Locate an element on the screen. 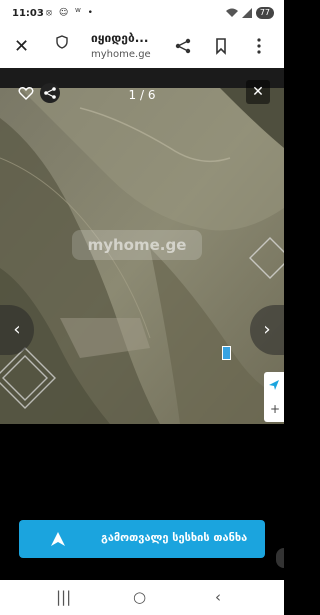  zoom-in-icon: + is located at coordinates (275, 409).